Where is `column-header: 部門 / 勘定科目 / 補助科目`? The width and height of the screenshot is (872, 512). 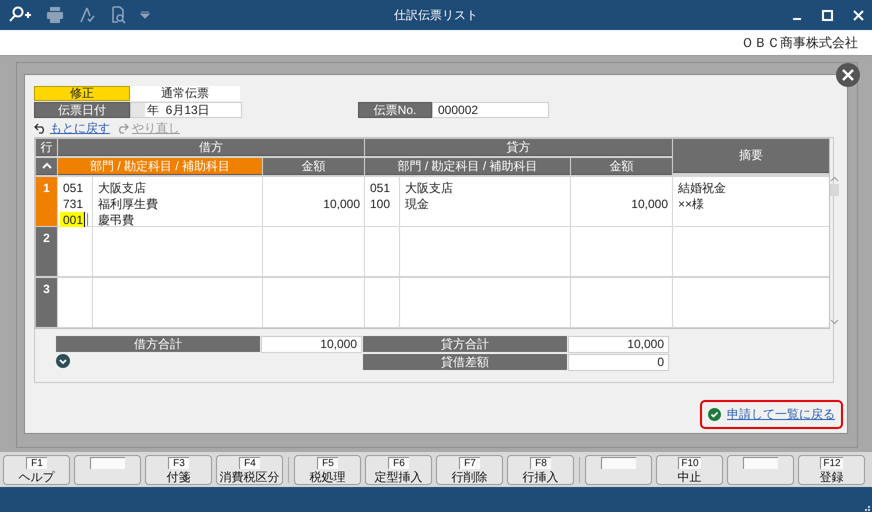 column-header: 部門 / 勘定科目 / 補助科目 is located at coordinates (467, 166).